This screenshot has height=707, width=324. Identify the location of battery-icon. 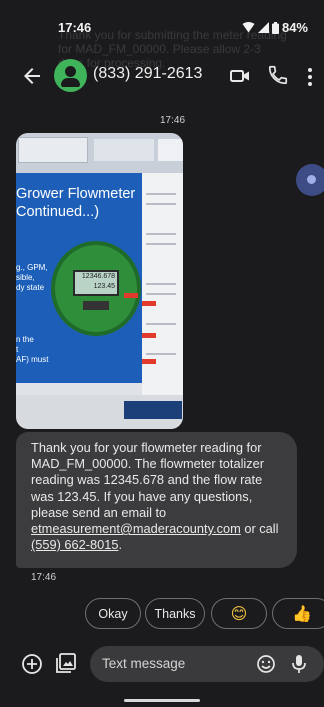
(275, 27).